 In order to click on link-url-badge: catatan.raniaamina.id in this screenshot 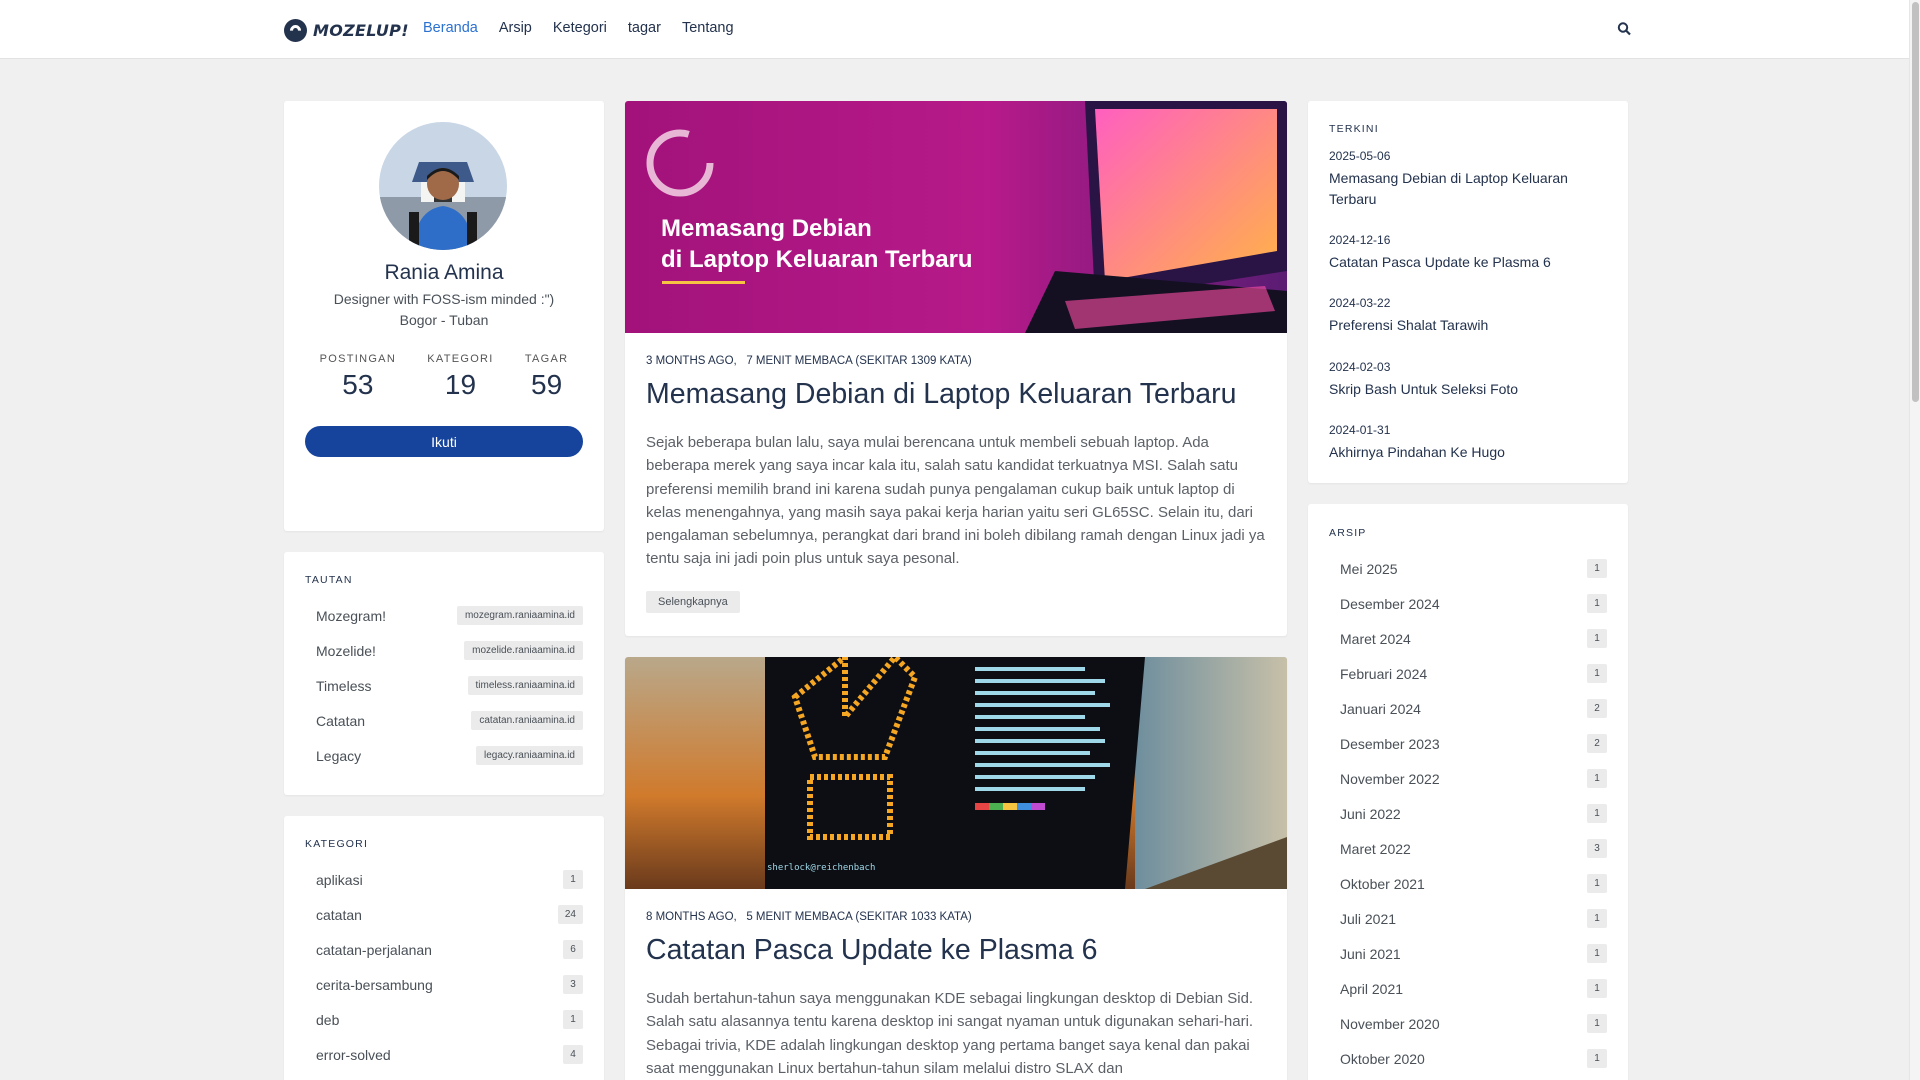, I will do `click(527, 720)`.